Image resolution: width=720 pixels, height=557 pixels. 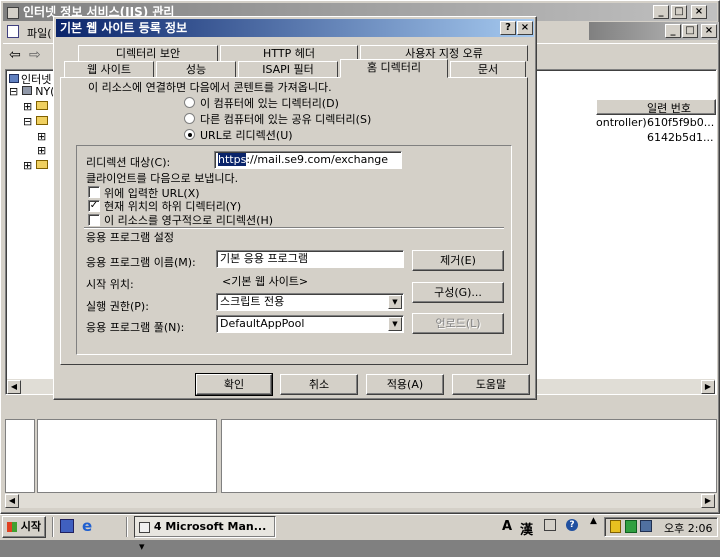 What do you see at coordinates (295, 28) in the screenshot?
I see `dialog-titlebar: 기본 웹 사이트 등록 정보` at bounding box center [295, 28].